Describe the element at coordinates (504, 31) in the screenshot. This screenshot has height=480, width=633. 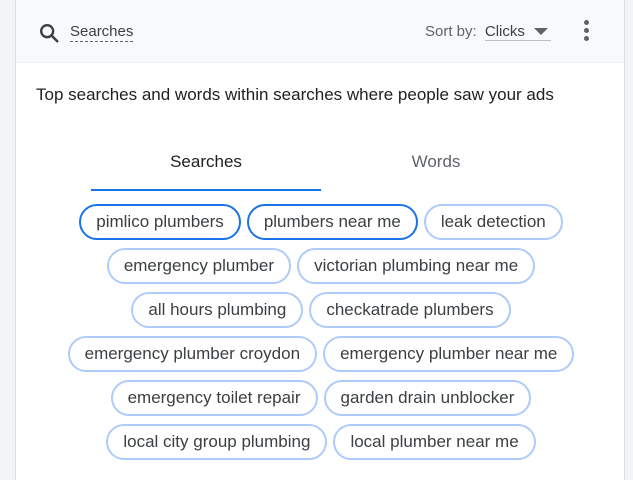
I see `sort-value: Clicks` at that location.